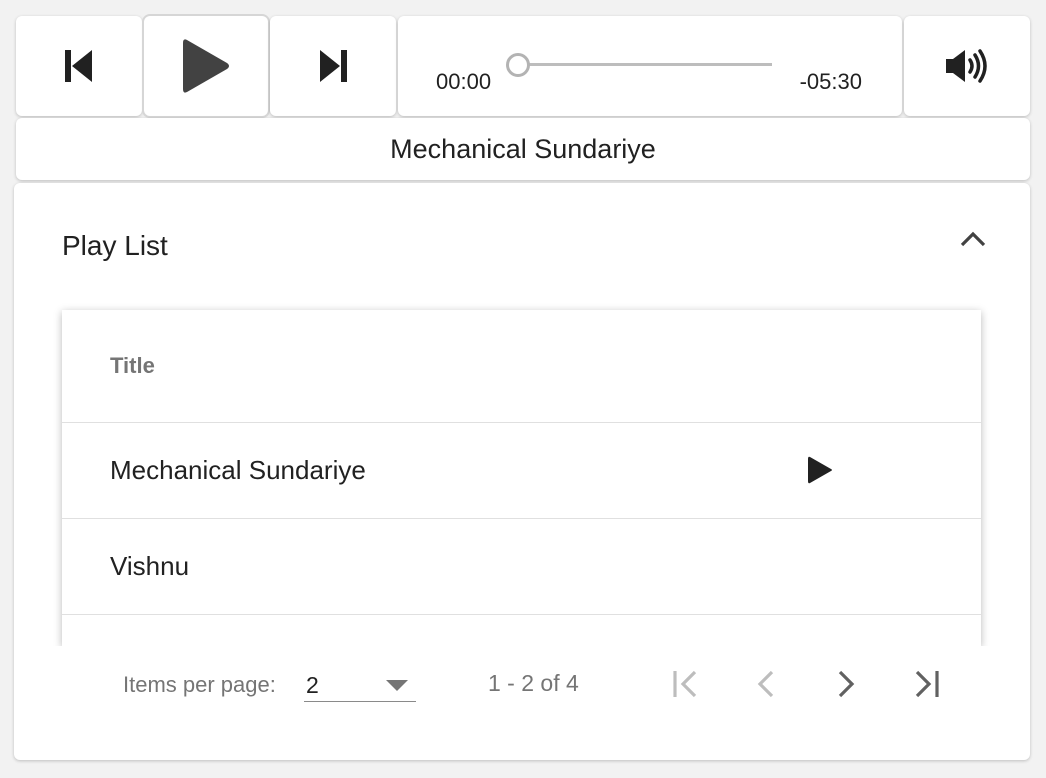 The height and width of the screenshot is (778, 1046). I want to click on chevron-up-icon, so click(973, 239).